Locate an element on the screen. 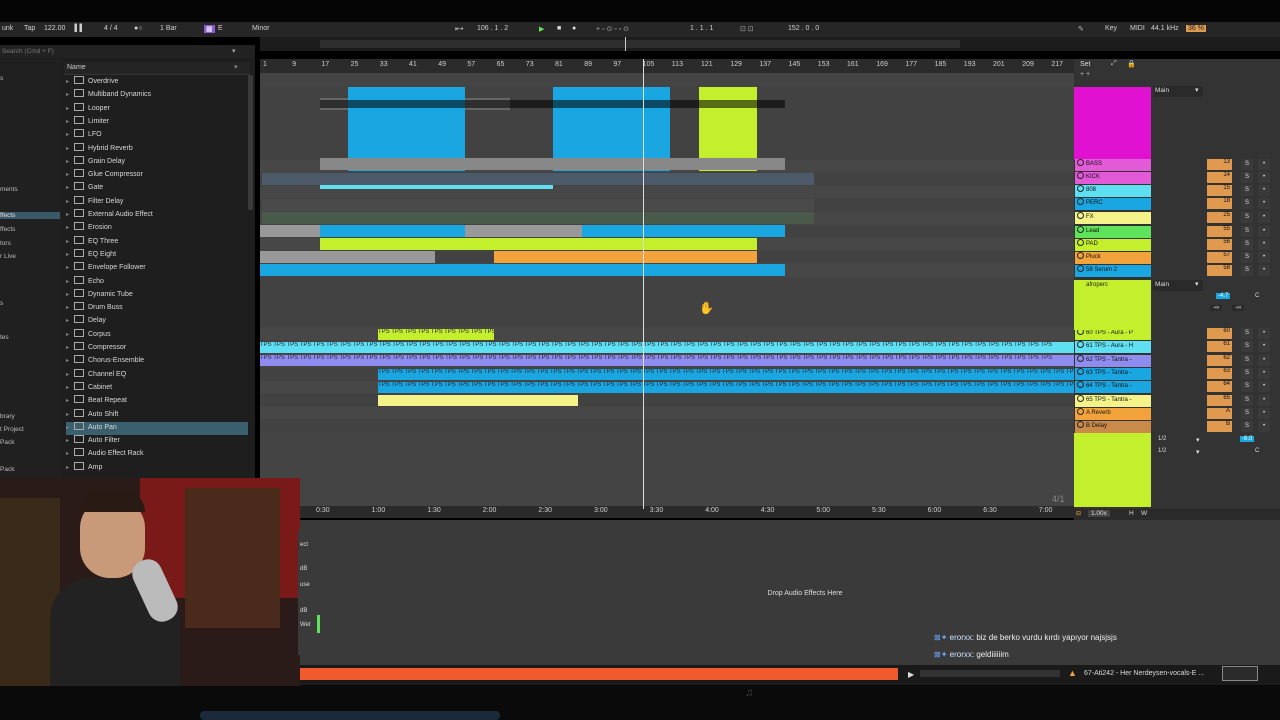  track-number: 13 is located at coordinates (1219, 164).